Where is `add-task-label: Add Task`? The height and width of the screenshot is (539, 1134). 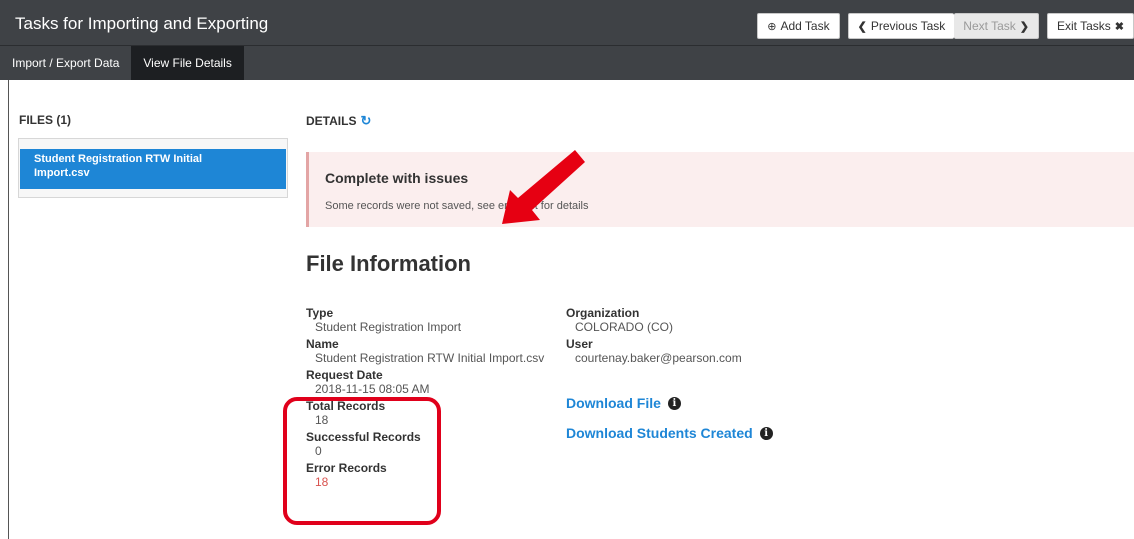
add-task-label: Add Task is located at coordinates (805, 26).